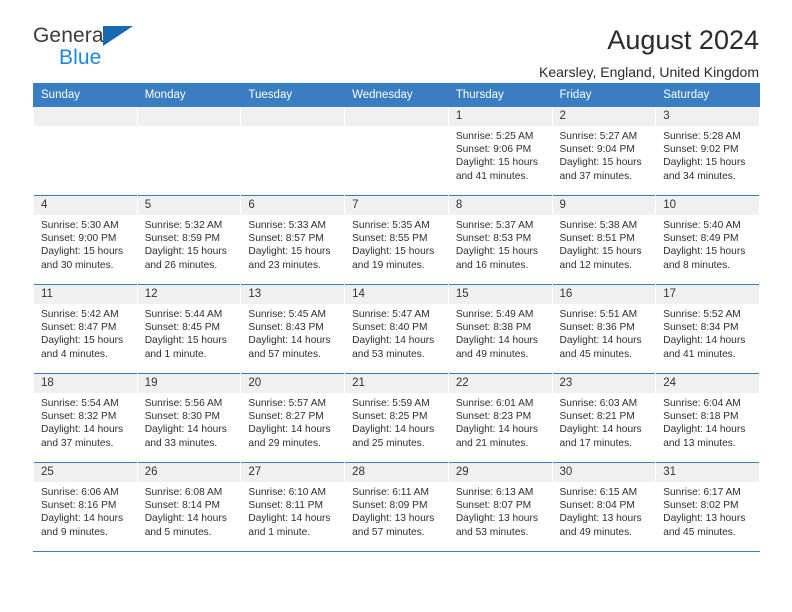 The image size is (792, 612). Describe the element at coordinates (182, 328) in the screenshot. I see `sunset-text: Sunset: 8:45 PM` at that location.